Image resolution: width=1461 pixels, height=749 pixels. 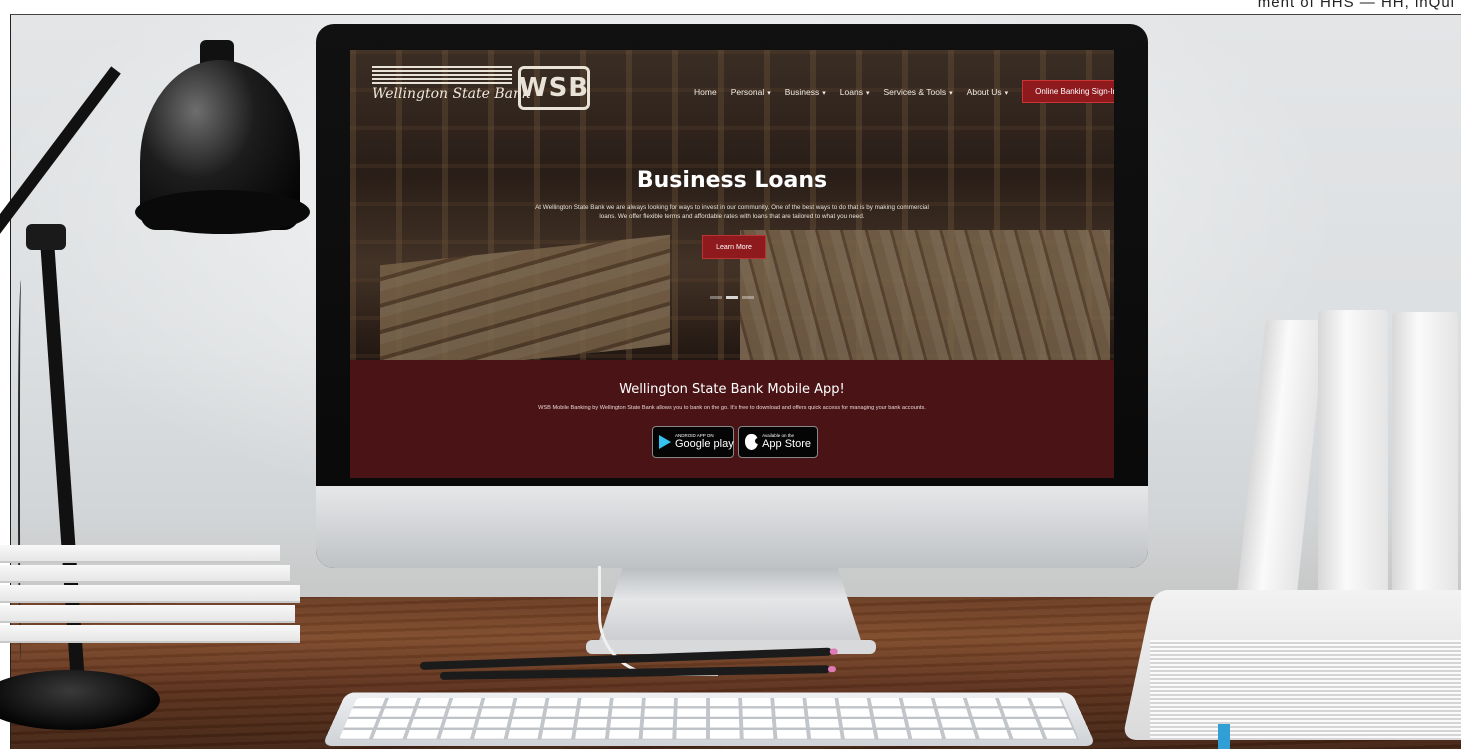 I want to click on monitor-chin, so click(x=732, y=527).